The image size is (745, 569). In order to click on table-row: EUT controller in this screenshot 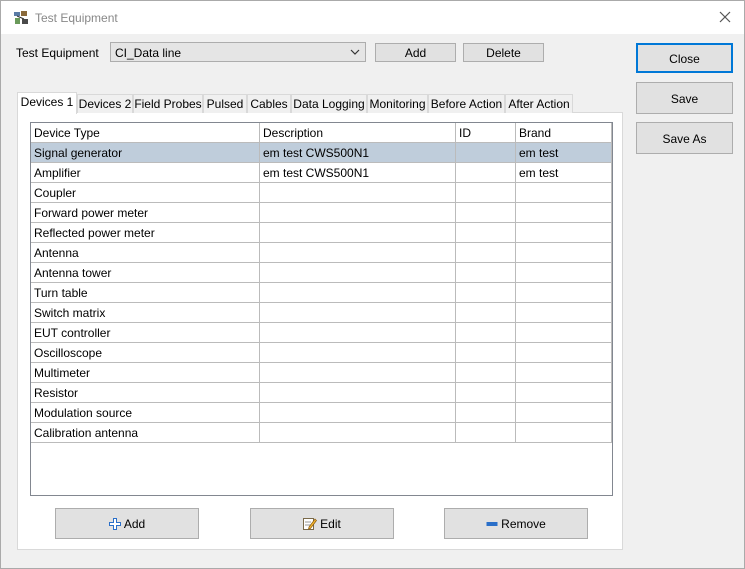, I will do `click(321, 333)`.